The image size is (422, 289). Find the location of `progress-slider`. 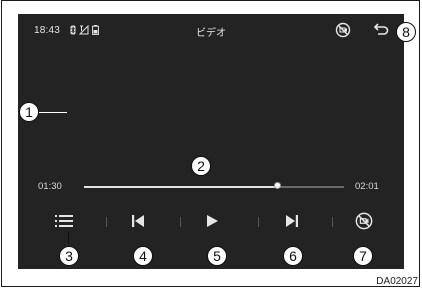

progress-slider is located at coordinates (214, 185).